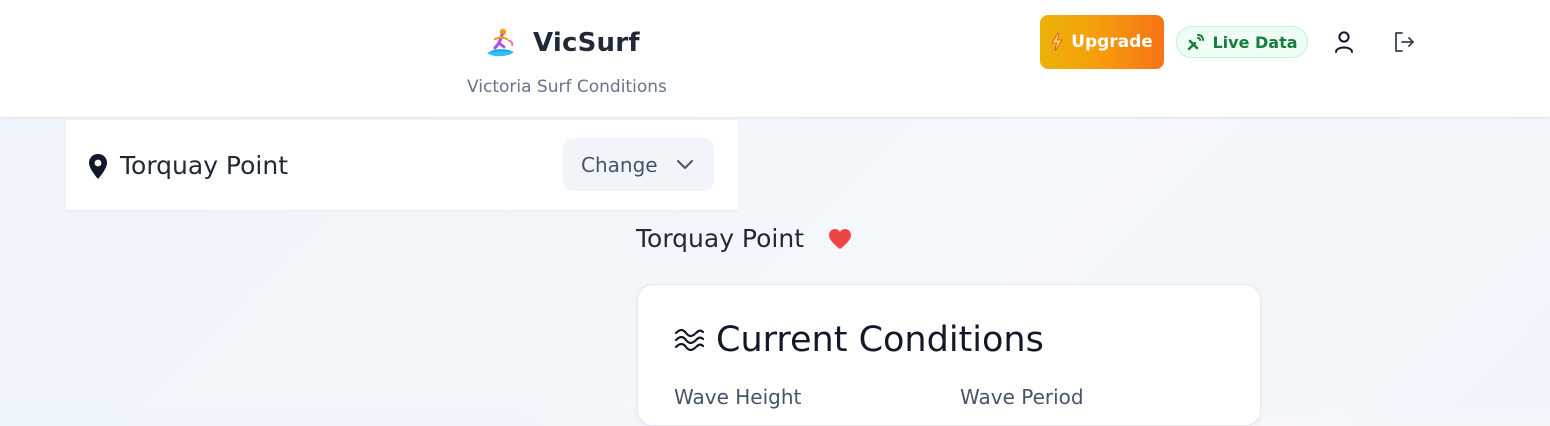 The width and height of the screenshot is (1550, 426). What do you see at coordinates (1022, 397) in the screenshot?
I see `wave-period-label: Wave Period` at bounding box center [1022, 397].